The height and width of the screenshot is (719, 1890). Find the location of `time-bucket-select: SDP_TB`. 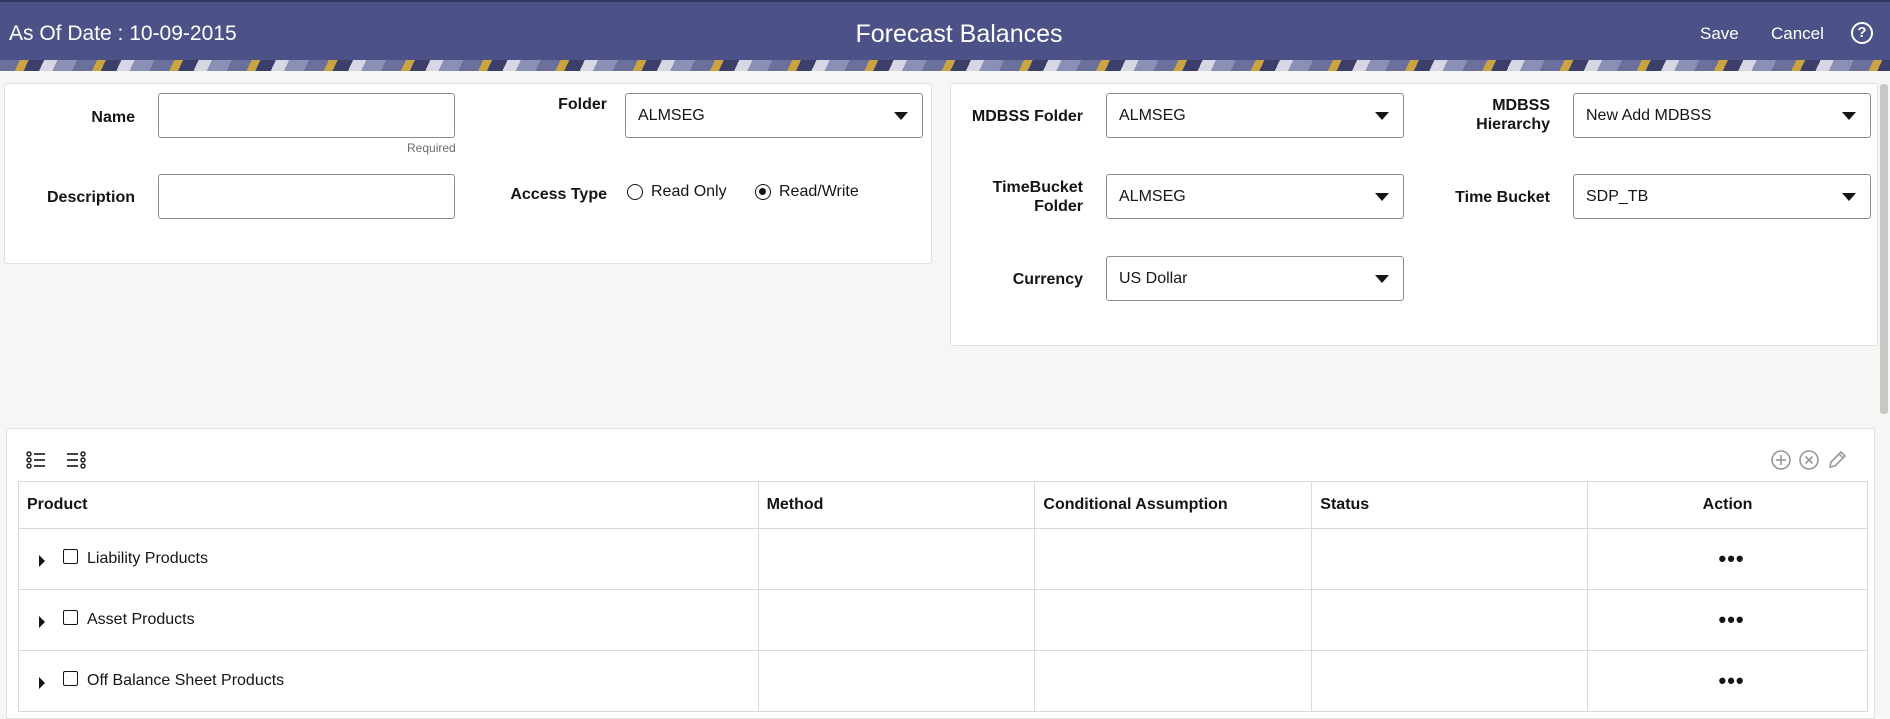

time-bucket-select: SDP_TB is located at coordinates (1722, 196).